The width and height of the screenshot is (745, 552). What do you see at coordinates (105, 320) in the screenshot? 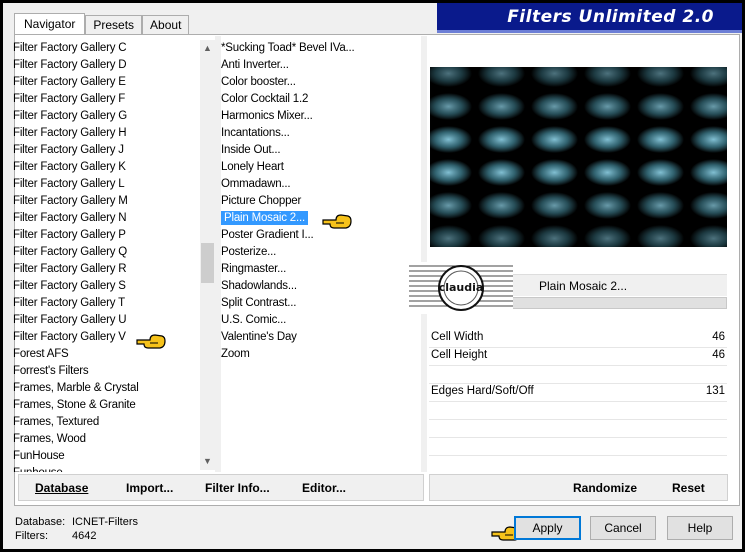
I see `category-item: Filter Factory Gallery U` at bounding box center [105, 320].